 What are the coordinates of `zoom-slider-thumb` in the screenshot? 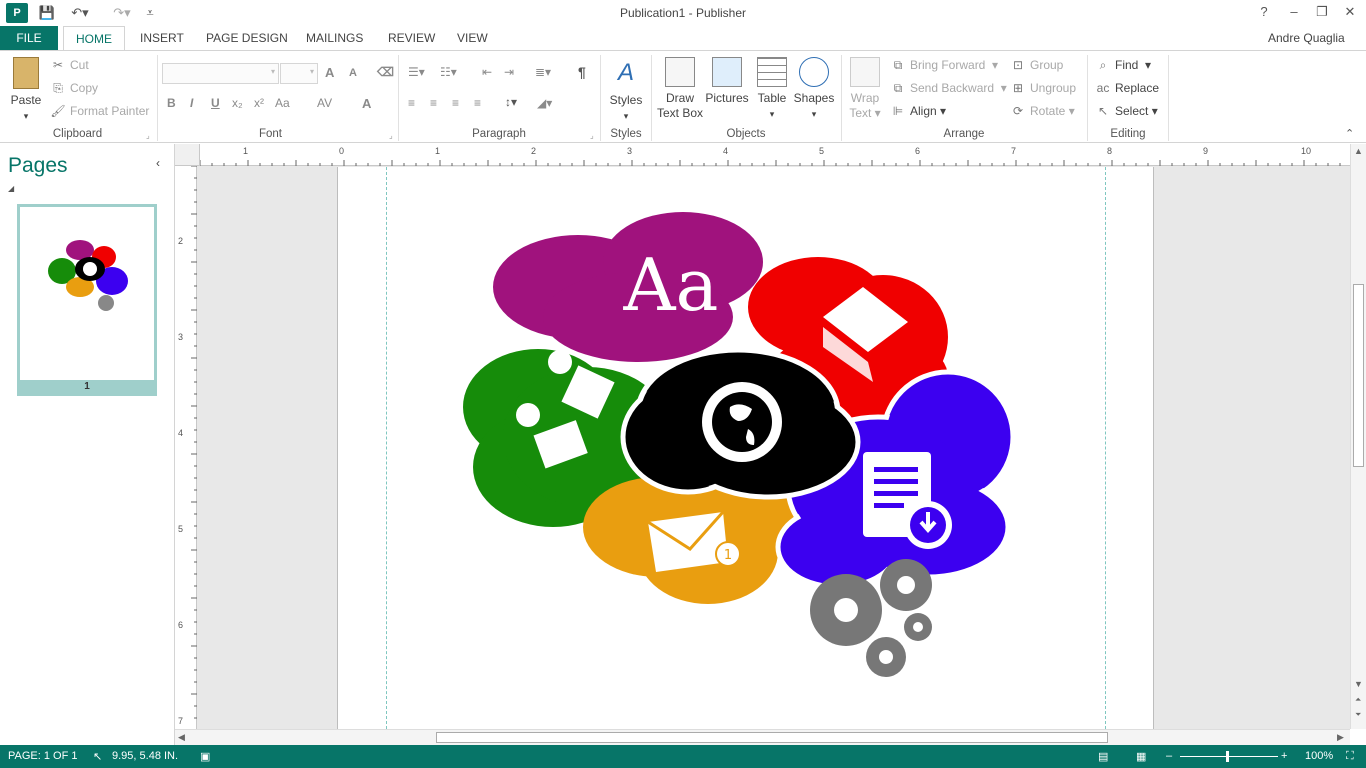 It's located at (1227, 756).